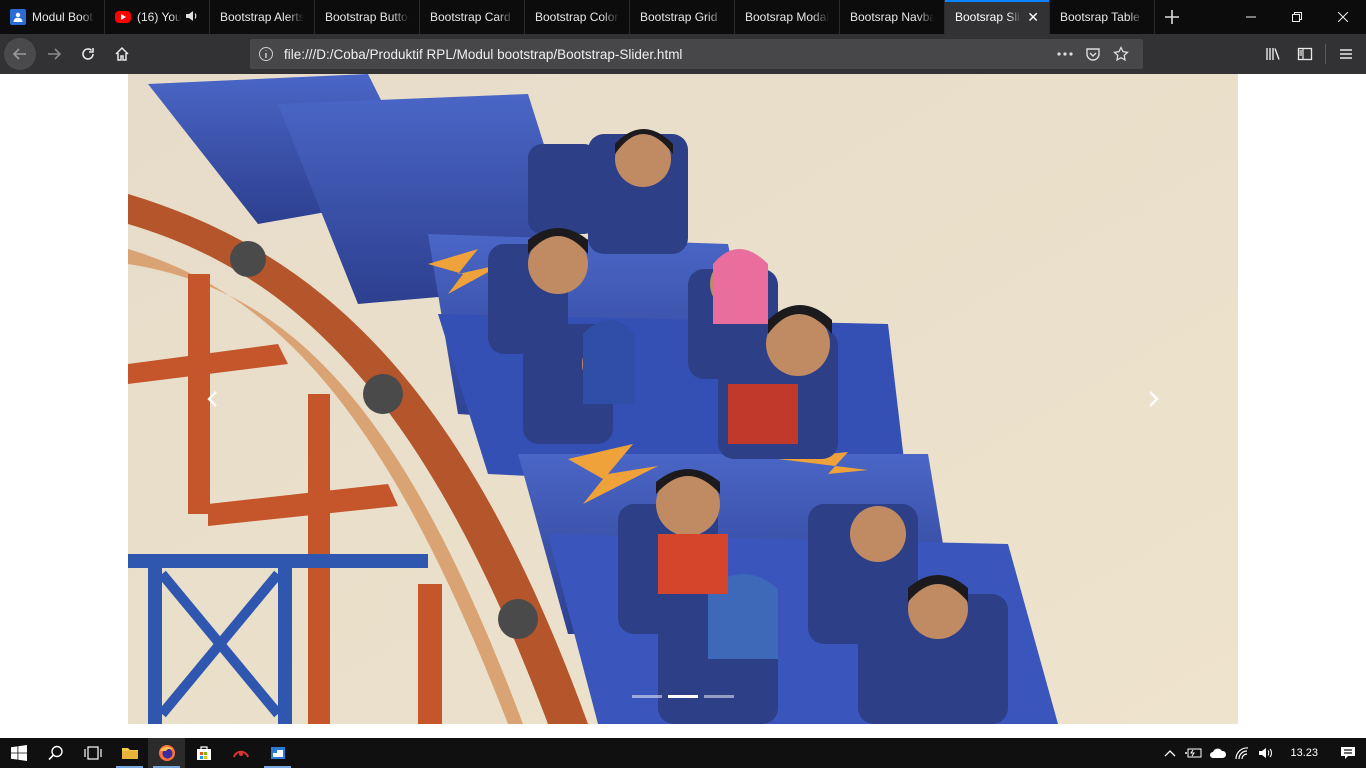 This screenshot has width=1366, height=768. I want to click on back-arrow-icon, so click(19, 54).